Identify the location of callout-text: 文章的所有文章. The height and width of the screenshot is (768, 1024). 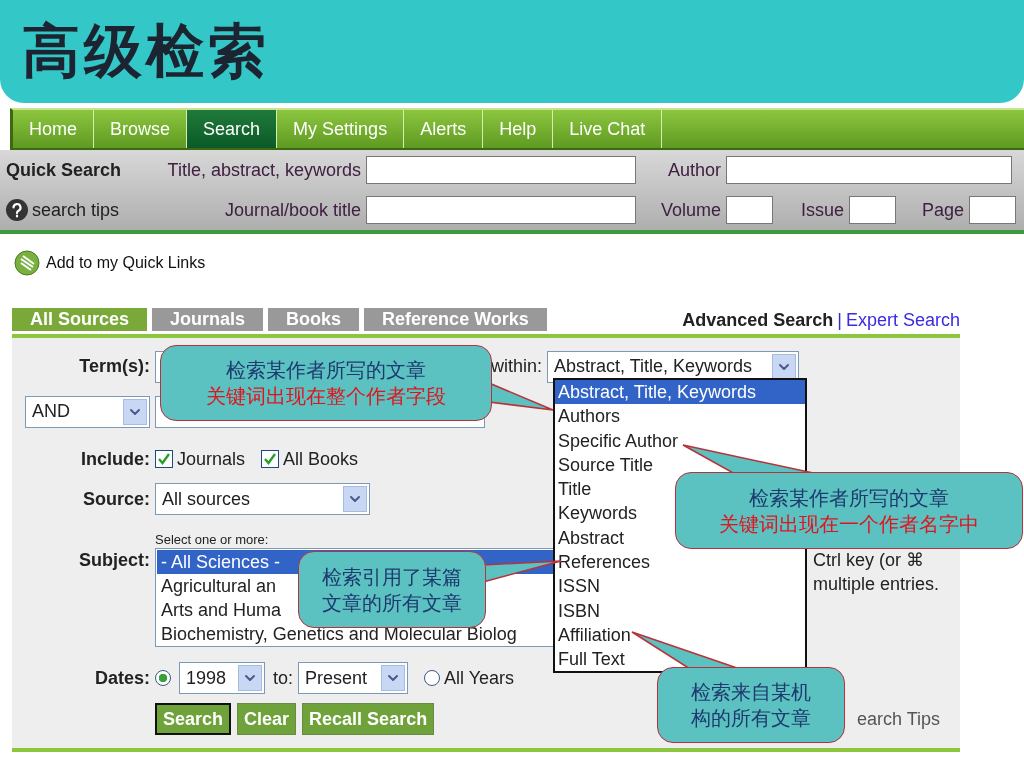
(392, 603).